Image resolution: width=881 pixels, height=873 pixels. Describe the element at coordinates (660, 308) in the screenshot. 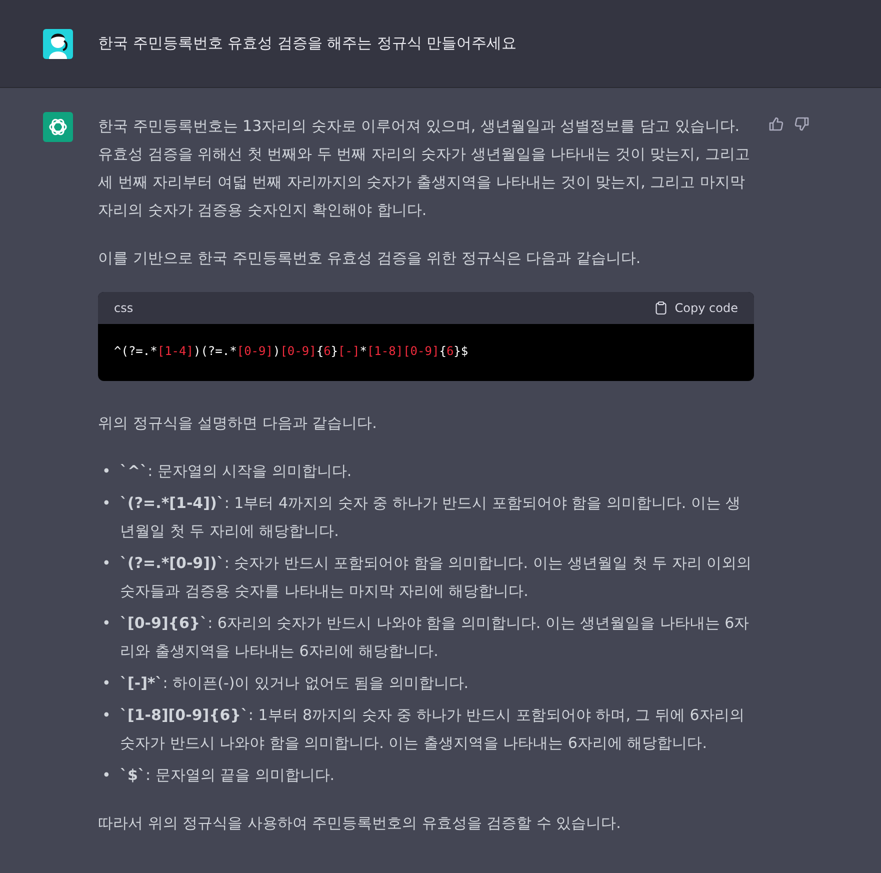

I see `clipboard-icon` at that location.